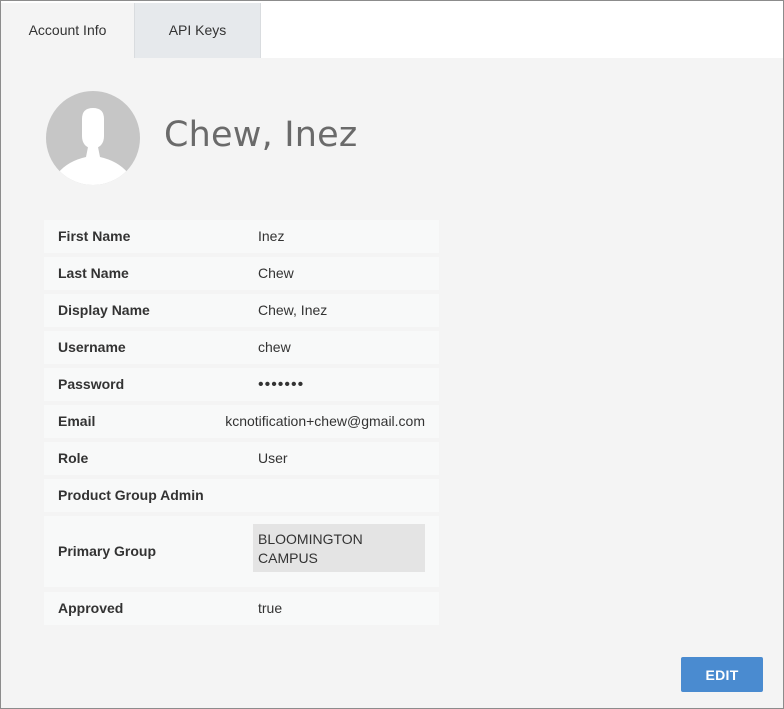 The image size is (784, 709). I want to click on row-email: Email kcnotification+chew@gmail.com, so click(241, 421).